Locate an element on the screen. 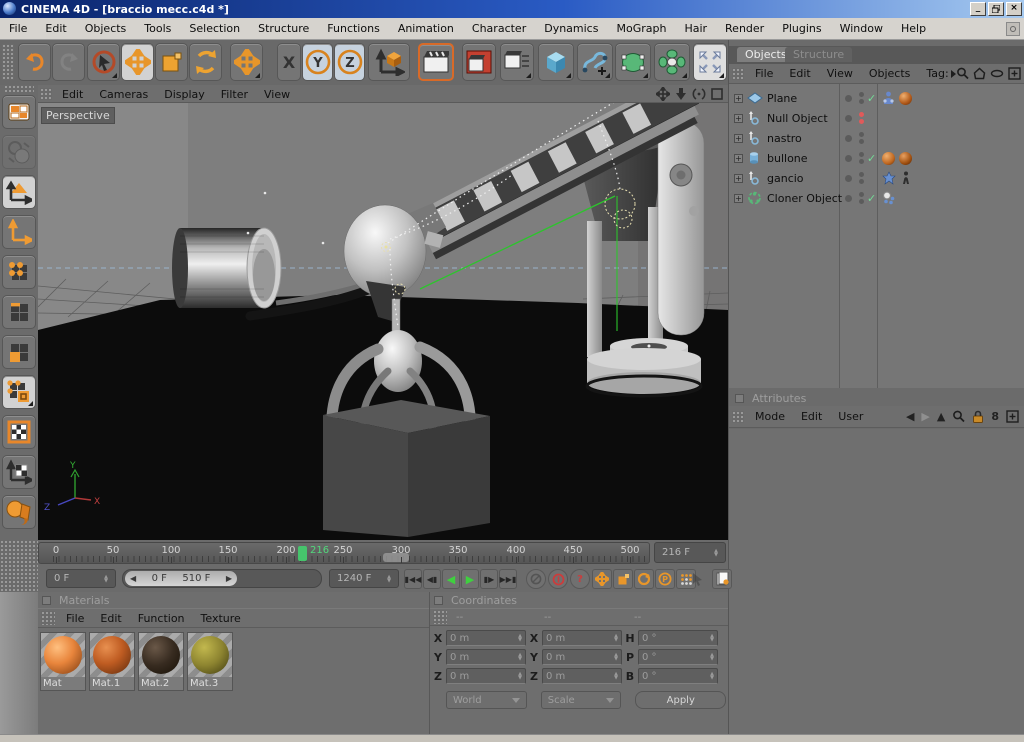 The width and height of the screenshot is (1024, 742). pan-view-icon is located at coordinates (663, 94).